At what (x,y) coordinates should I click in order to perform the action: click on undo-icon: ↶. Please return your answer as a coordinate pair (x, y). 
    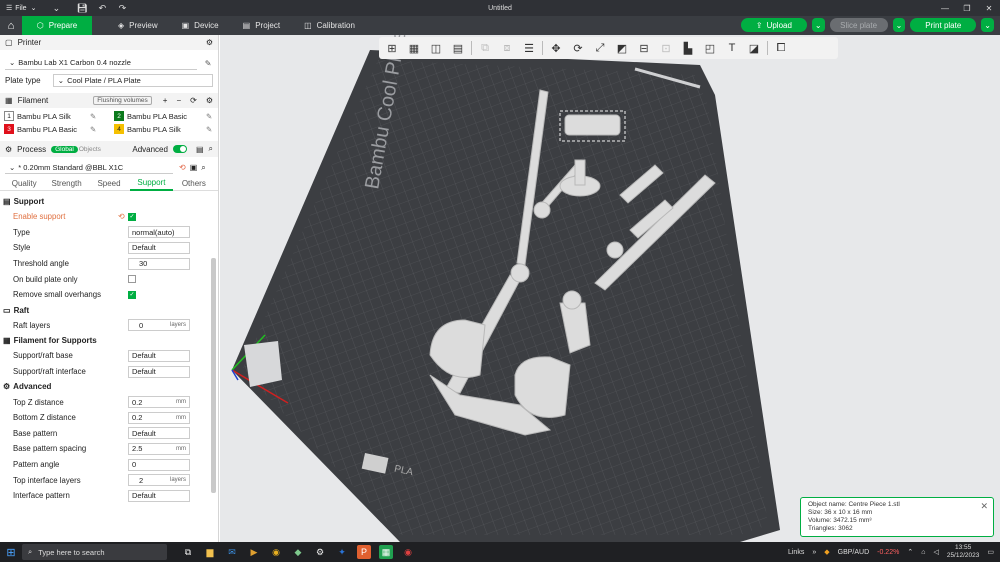
    Looking at the image, I should click on (102, 8).